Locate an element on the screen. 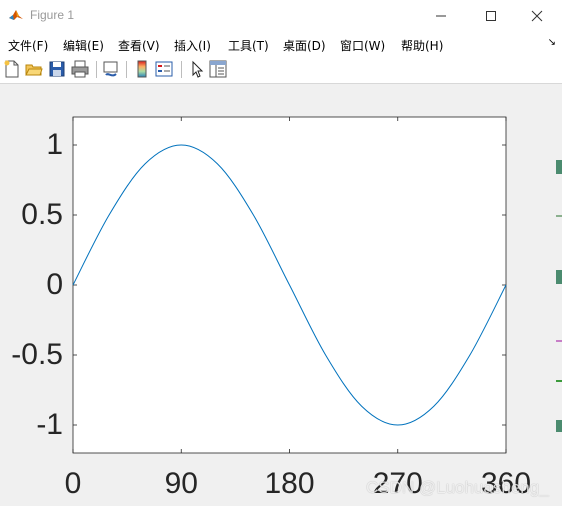 The width and height of the screenshot is (562, 506). toolbar is located at coordinates (281, 70).